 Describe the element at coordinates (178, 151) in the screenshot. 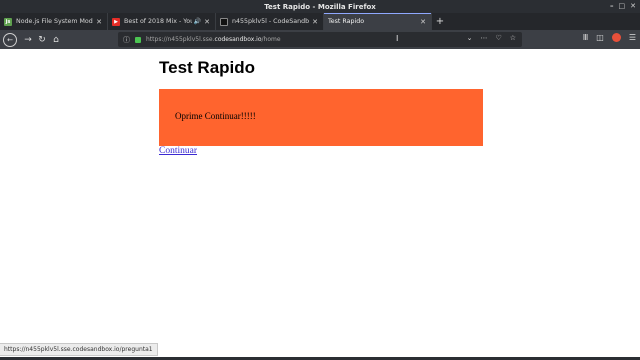

I see `continue-link: Continuar` at that location.